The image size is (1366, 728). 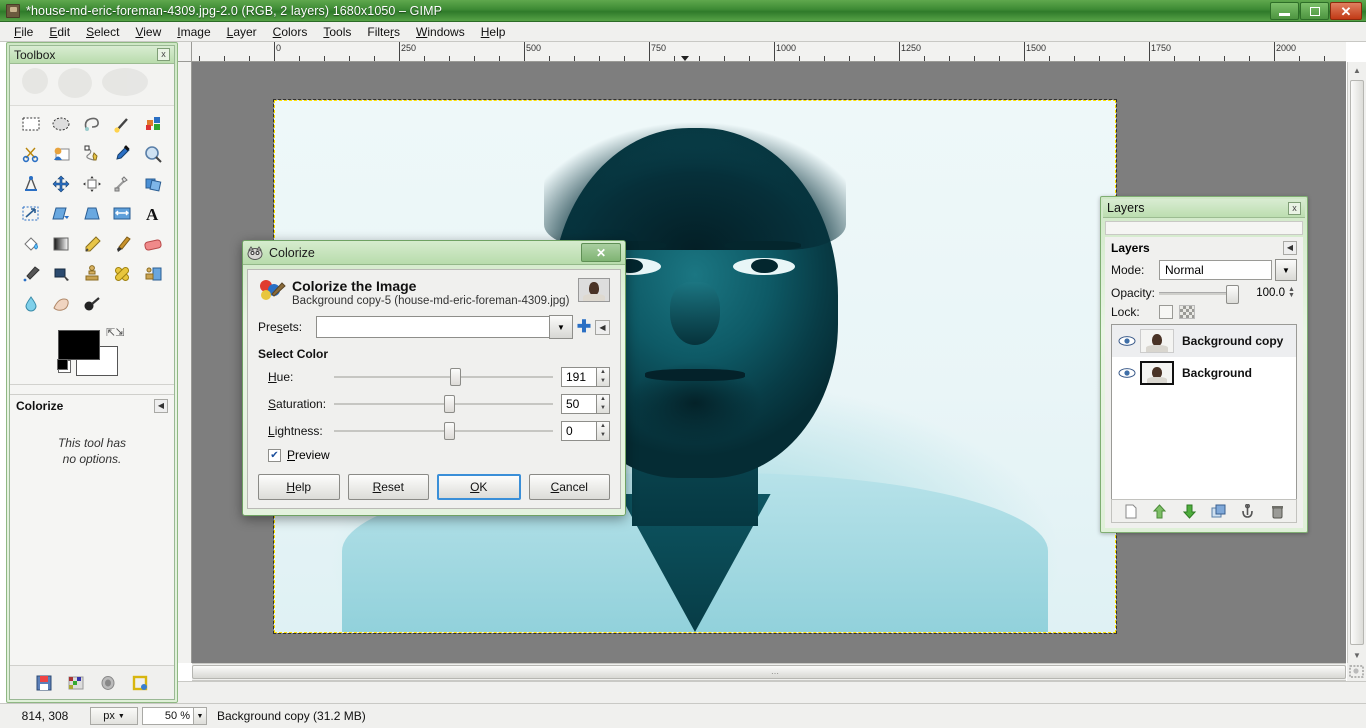 What do you see at coordinates (153, 124) in the screenshot?
I see `select-by-color-tool` at bounding box center [153, 124].